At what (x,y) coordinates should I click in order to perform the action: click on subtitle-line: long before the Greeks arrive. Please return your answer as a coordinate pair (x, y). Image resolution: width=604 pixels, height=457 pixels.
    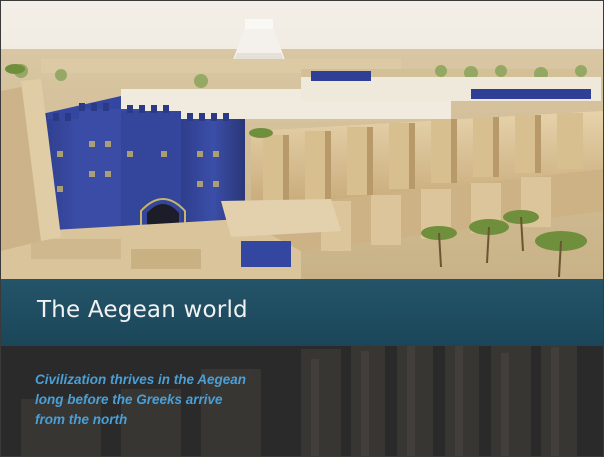
    Looking at the image, I should click on (129, 399).